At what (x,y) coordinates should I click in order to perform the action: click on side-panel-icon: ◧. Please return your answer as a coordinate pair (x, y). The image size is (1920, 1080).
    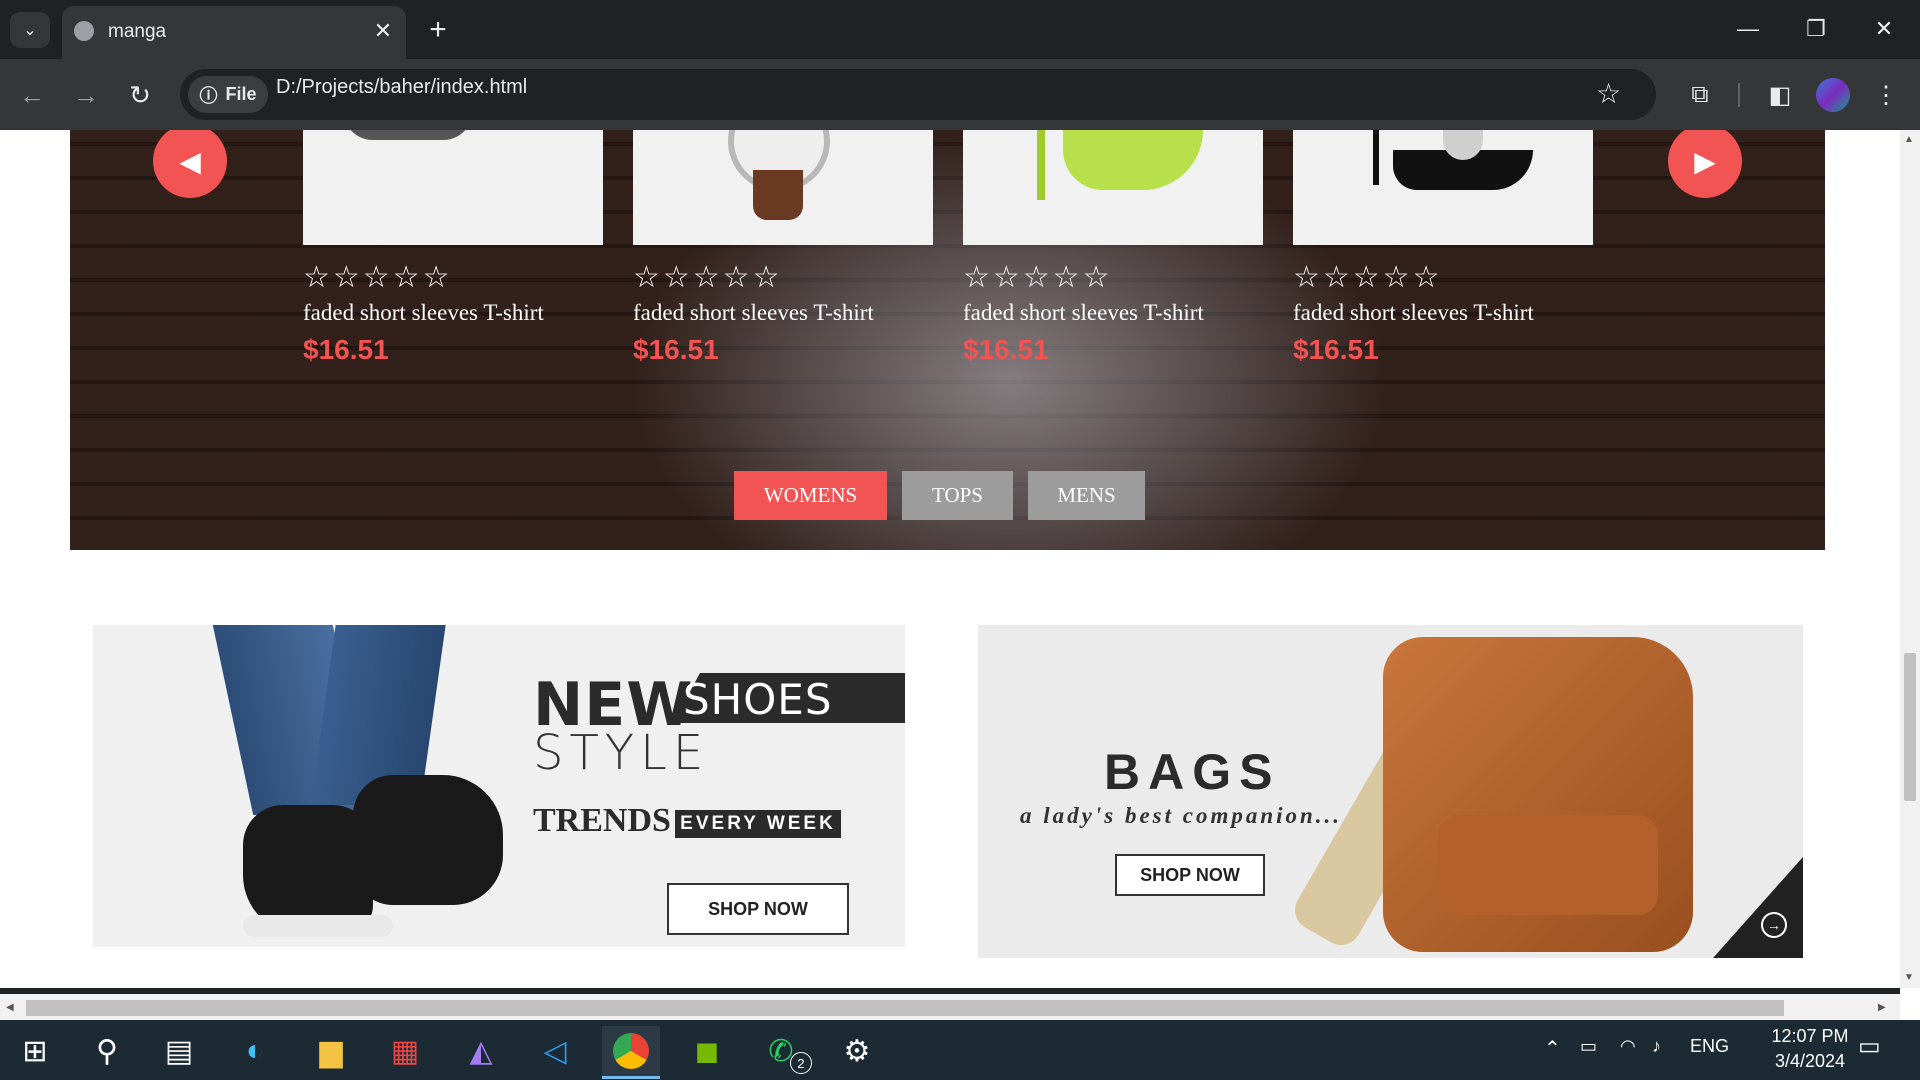
    Looking at the image, I should click on (1780, 95).